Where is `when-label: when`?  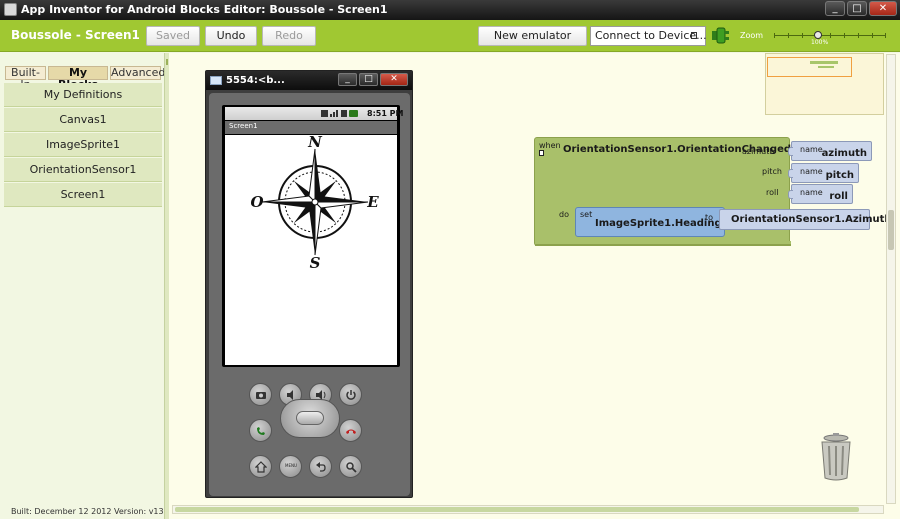
when-label: when is located at coordinates (550, 145).